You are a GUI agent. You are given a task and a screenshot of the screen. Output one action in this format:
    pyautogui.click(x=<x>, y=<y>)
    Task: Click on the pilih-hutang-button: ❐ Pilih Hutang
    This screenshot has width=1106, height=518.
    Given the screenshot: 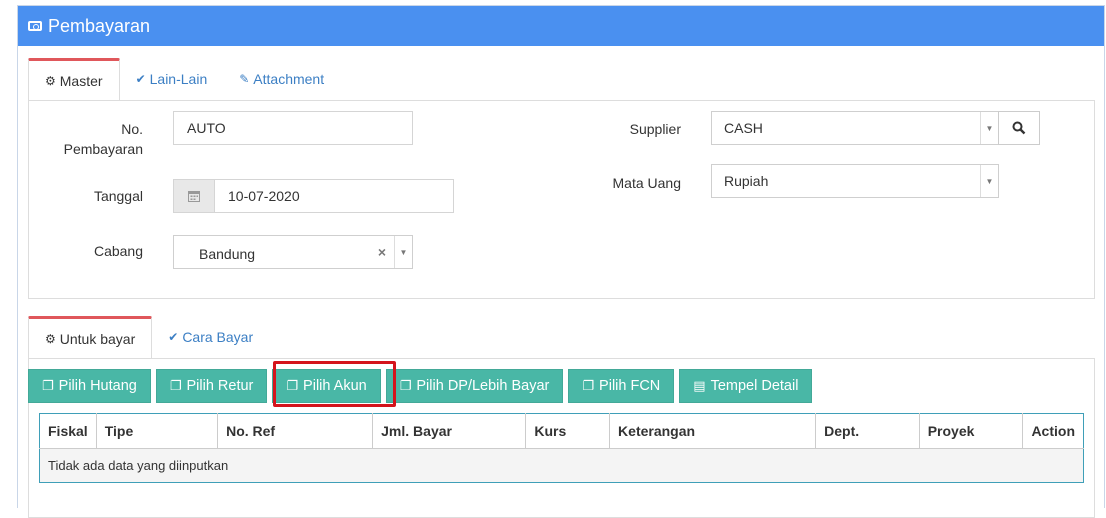 What is the action you would take?
    pyautogui.click(x=89, y=386)
    